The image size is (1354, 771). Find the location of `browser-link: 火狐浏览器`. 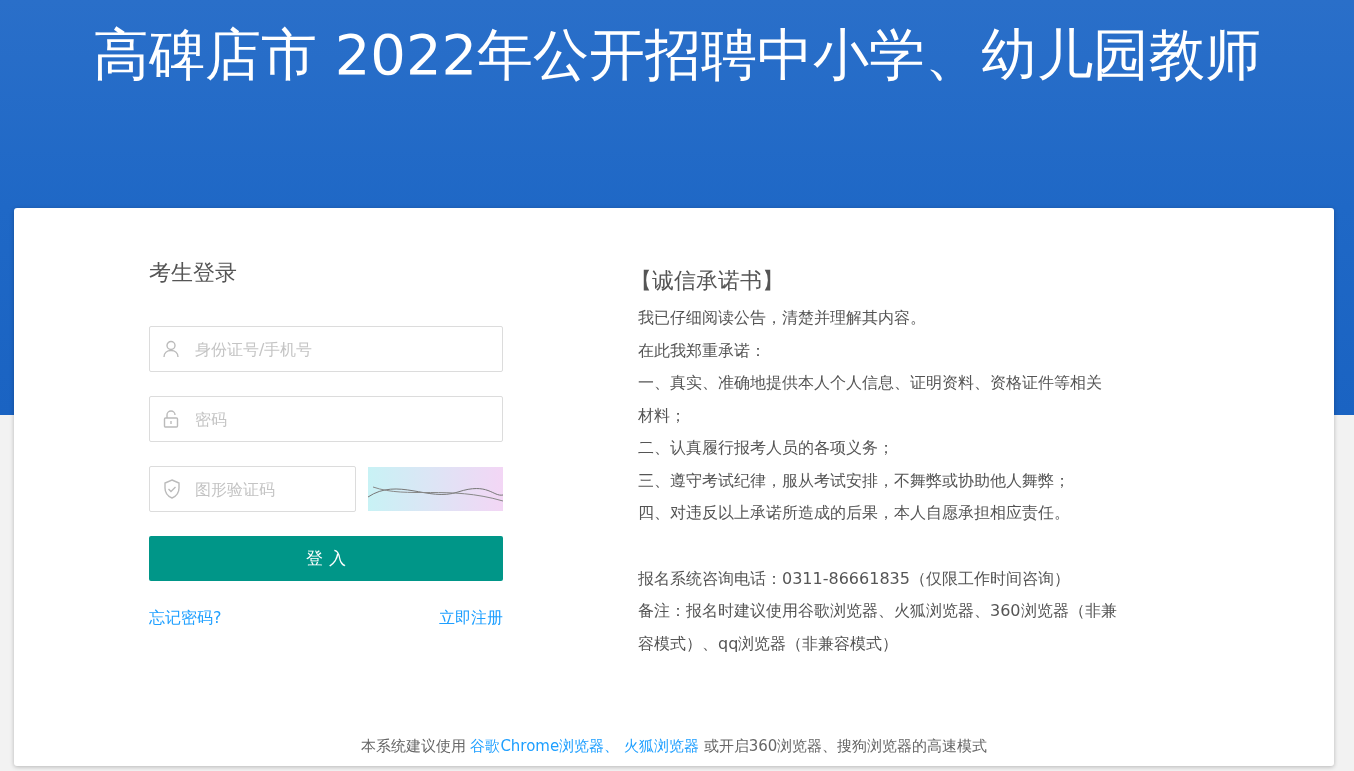

browser-link: 火狐浏览器 is located at coordinates (661, 746).